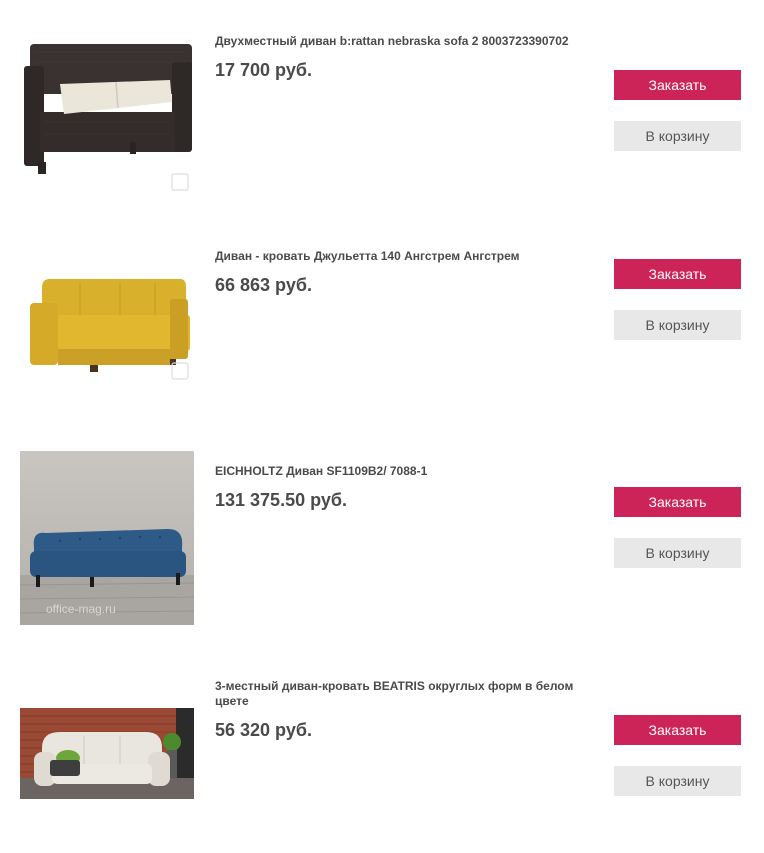  Describe the element at coordinates (263, 285) in the screenshot. I see `product-price: 66 863 руб.` at that location.